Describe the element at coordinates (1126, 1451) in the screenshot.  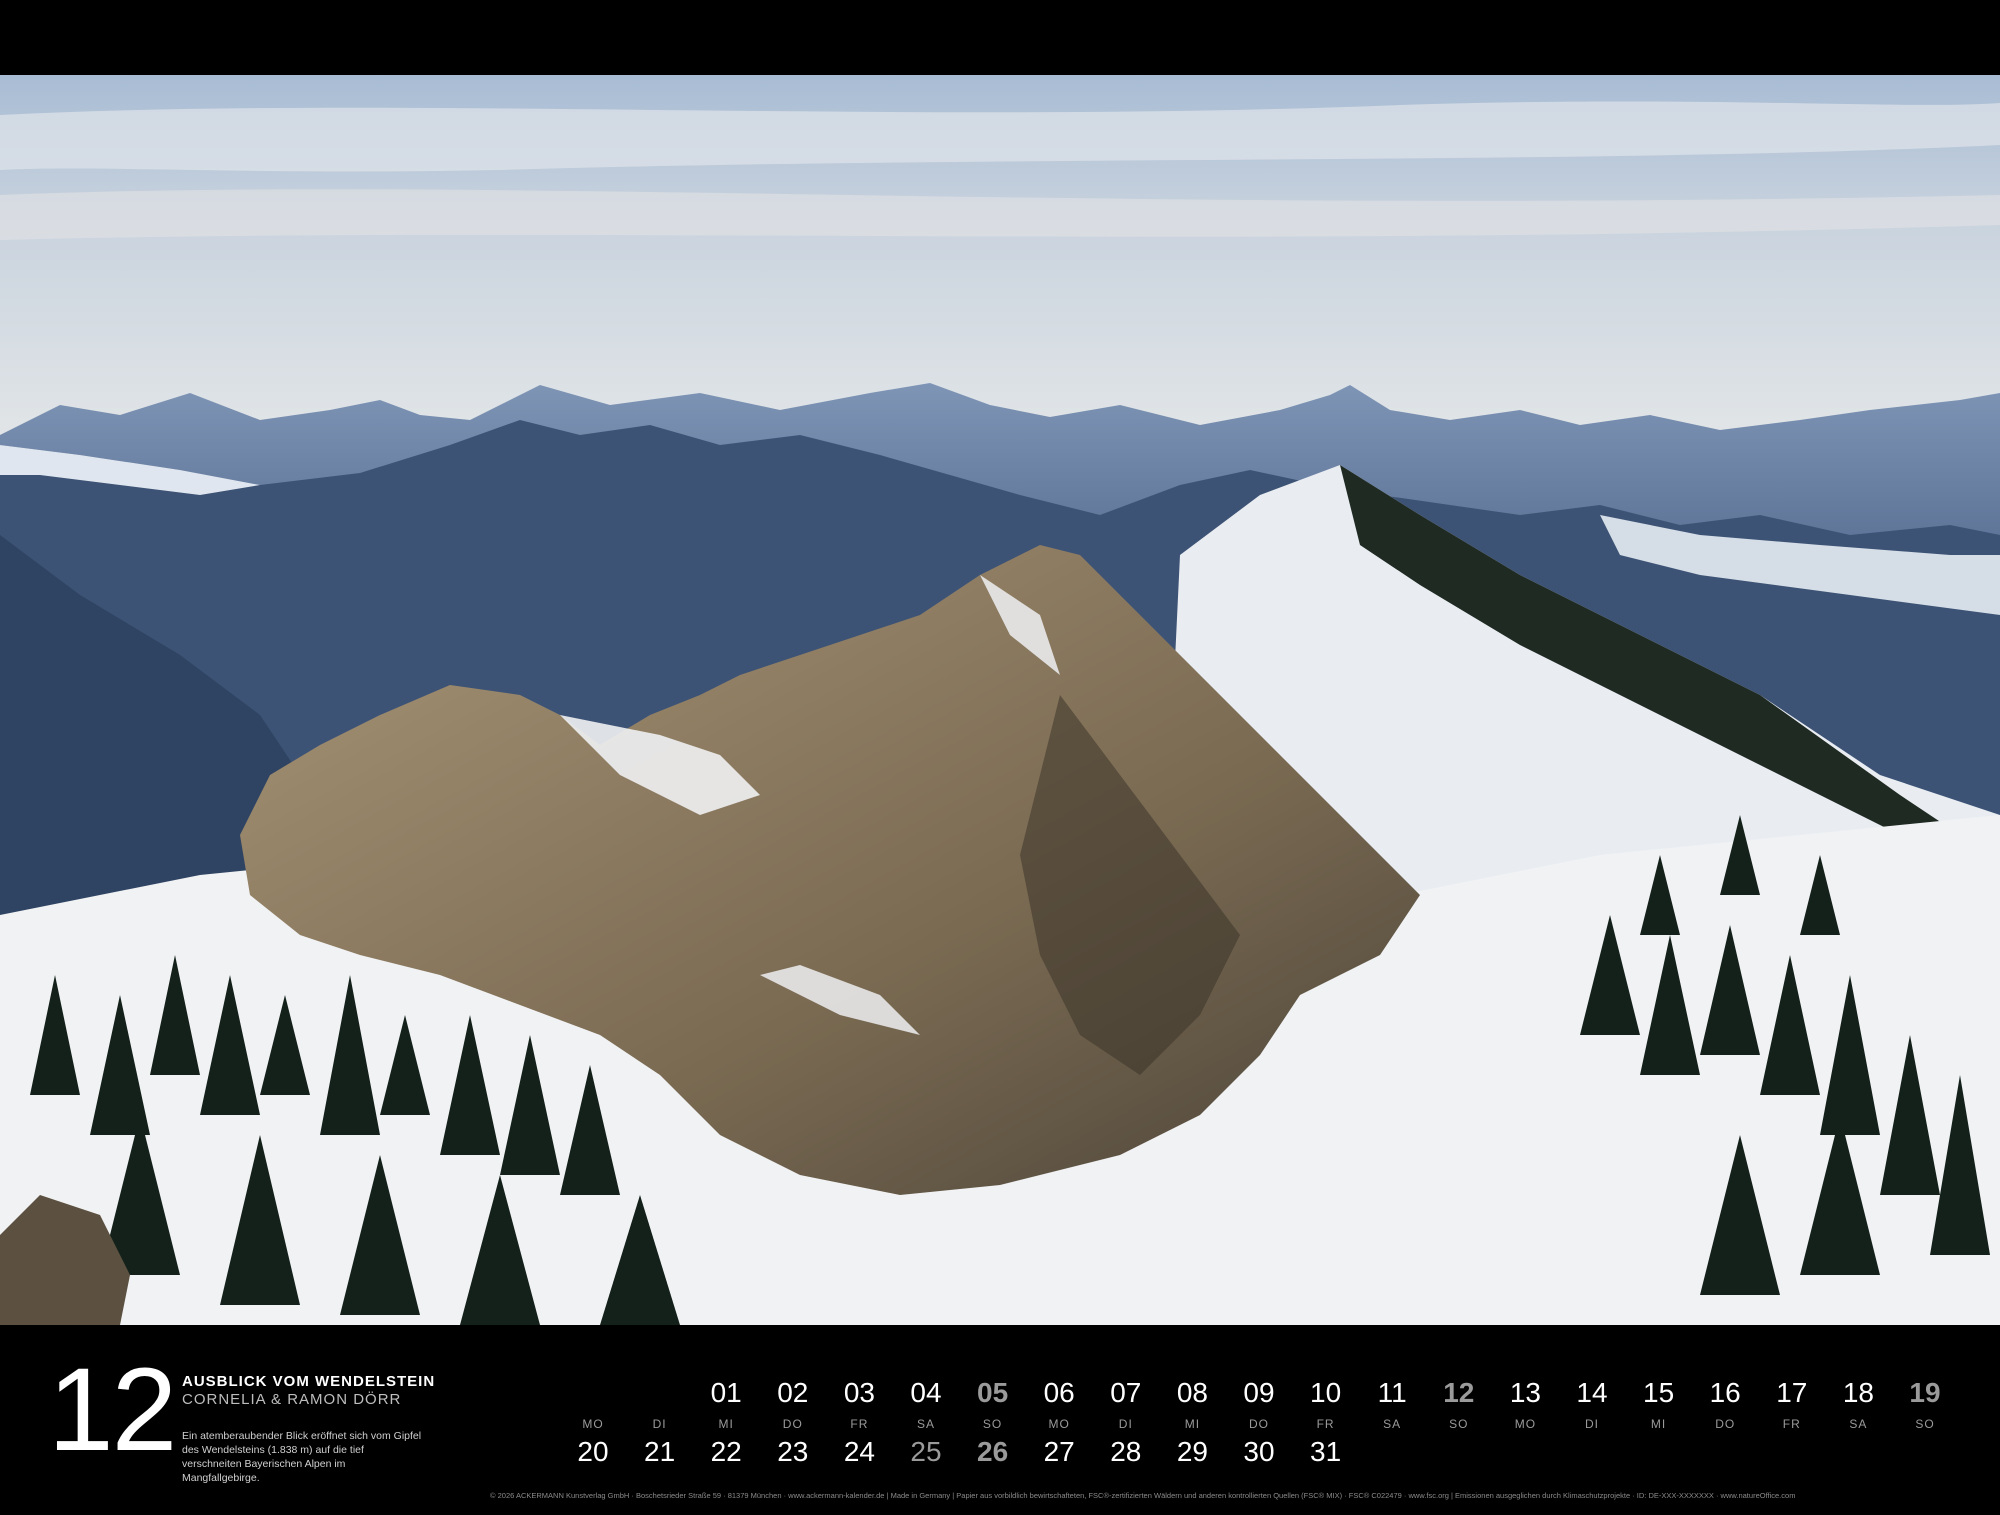
I see `calendar-day: 28` at that location.